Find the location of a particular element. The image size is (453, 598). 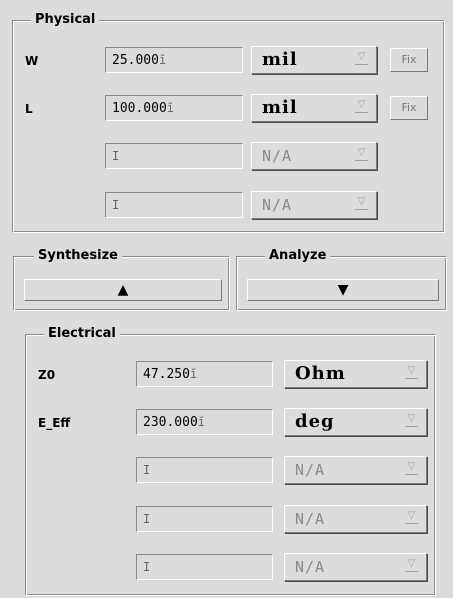

analyze-button: ▼ is located at coordinates (343, 290).